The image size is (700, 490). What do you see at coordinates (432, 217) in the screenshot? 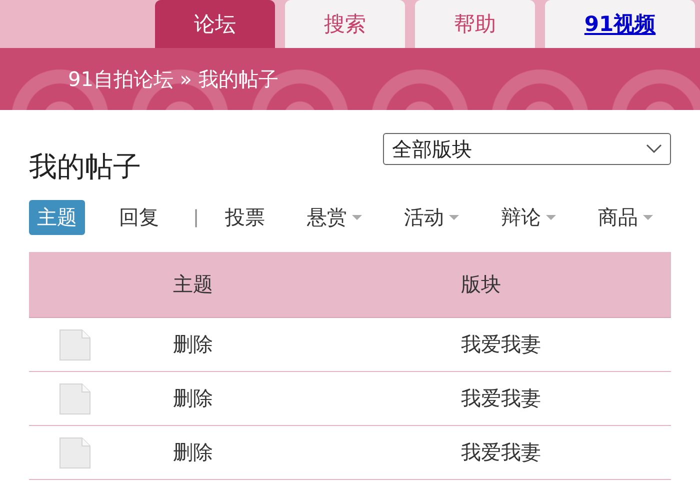
I see `filter-tab: 活动` at bounding box center [432, 217].